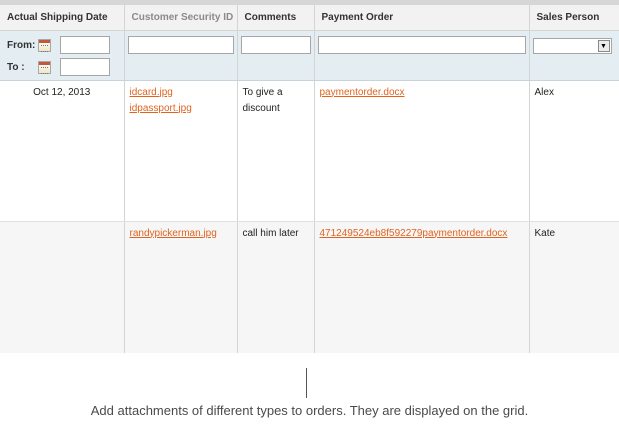 Image resolution: width=619 pixels, height=437 pixels. I want to click on filter-customer-security-id-input, so click(180, 44).